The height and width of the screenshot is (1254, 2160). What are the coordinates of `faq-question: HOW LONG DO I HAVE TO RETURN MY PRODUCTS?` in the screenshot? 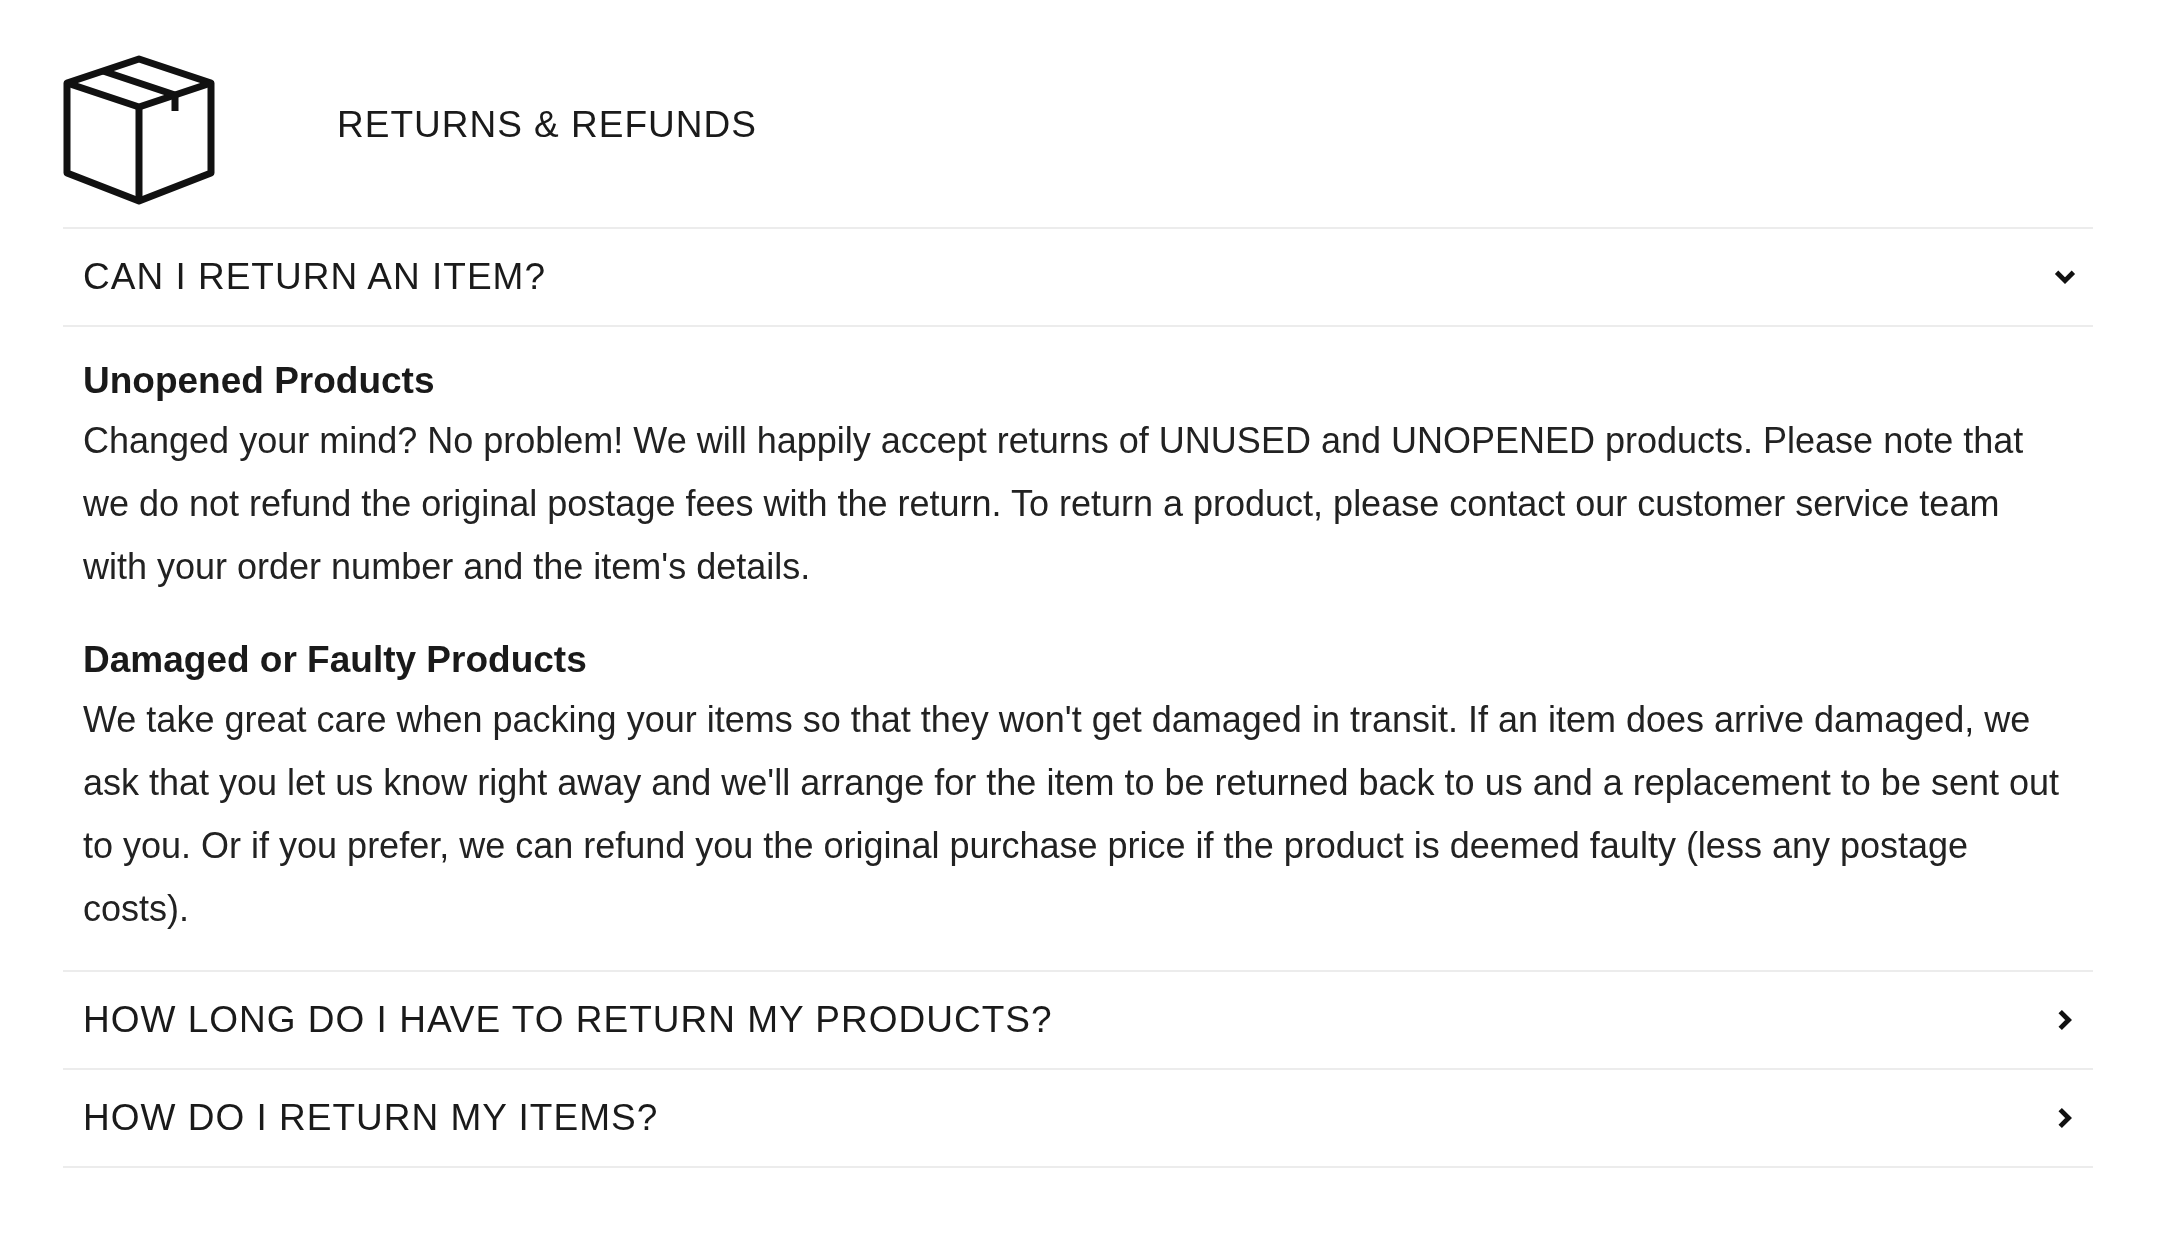 It's located at (1078, 1021).